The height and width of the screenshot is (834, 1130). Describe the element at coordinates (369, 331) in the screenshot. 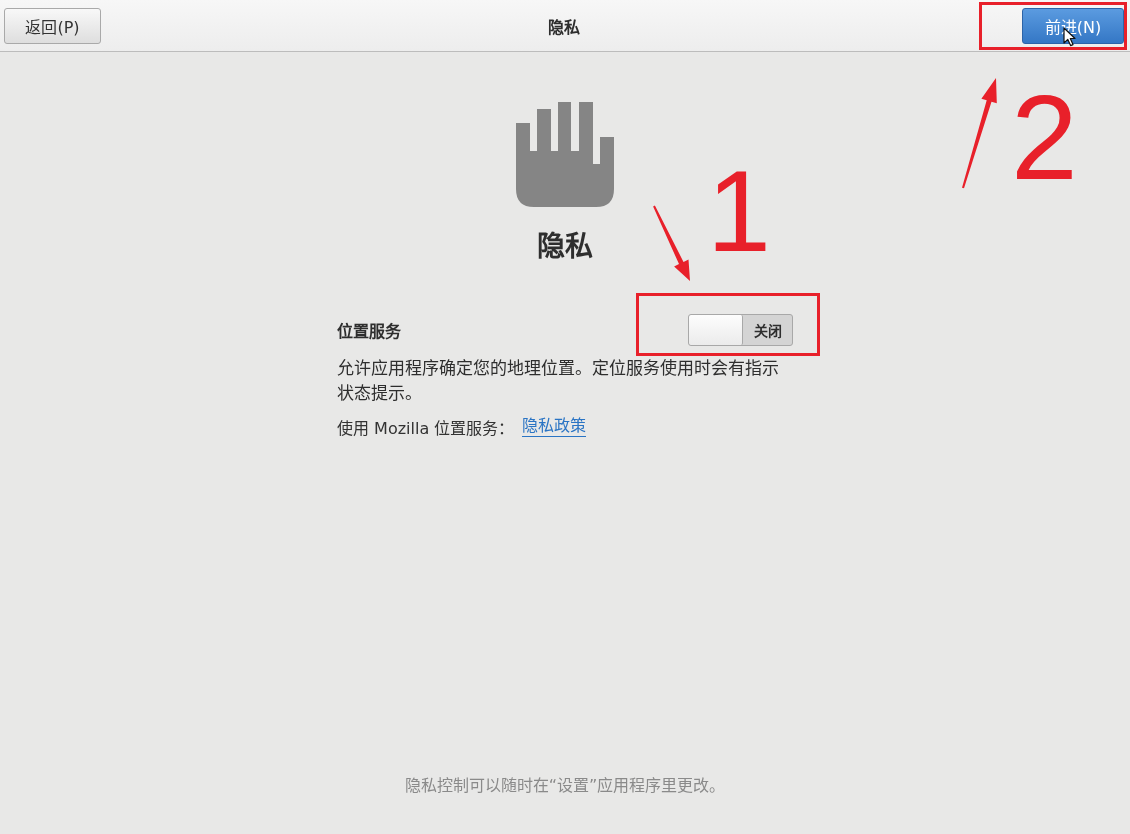

I see `setting-label: 位置服务` at that location.